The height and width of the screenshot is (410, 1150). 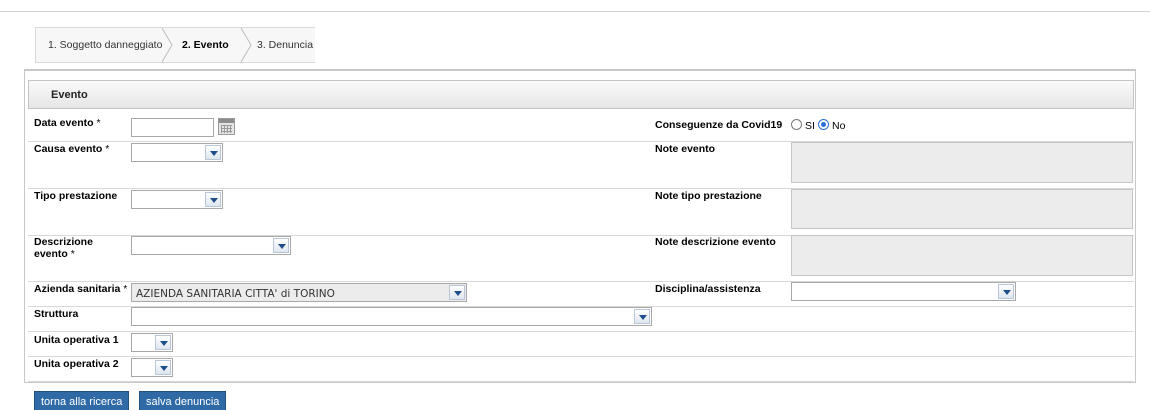 I want to click on wizard-step-evento: 2. Evento, so click(x=205, y=45).